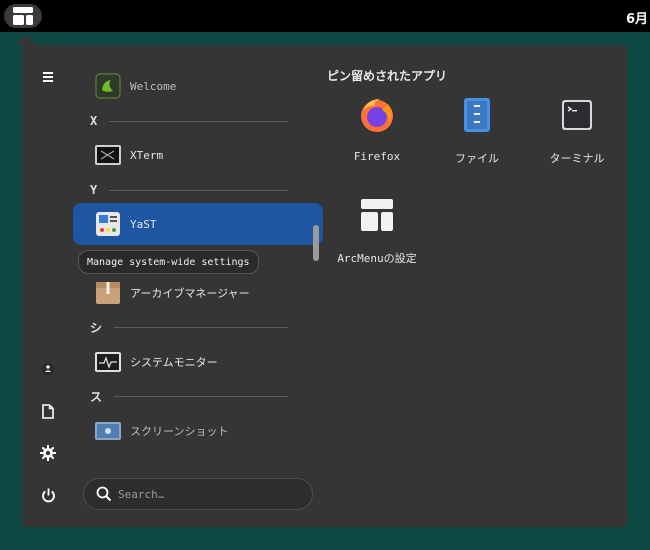 This screenshot has width=650, height=550. I want to click on app-label: Welcome, so click(153, 86).